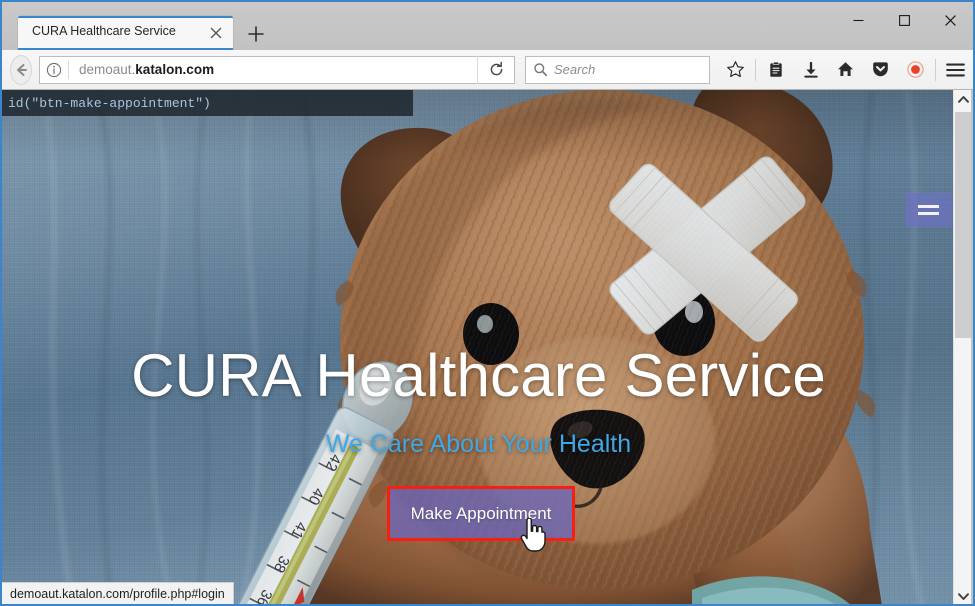  Describe the element at coordinates (915, 70) in the screenshot. I see `record-icon` at that location.